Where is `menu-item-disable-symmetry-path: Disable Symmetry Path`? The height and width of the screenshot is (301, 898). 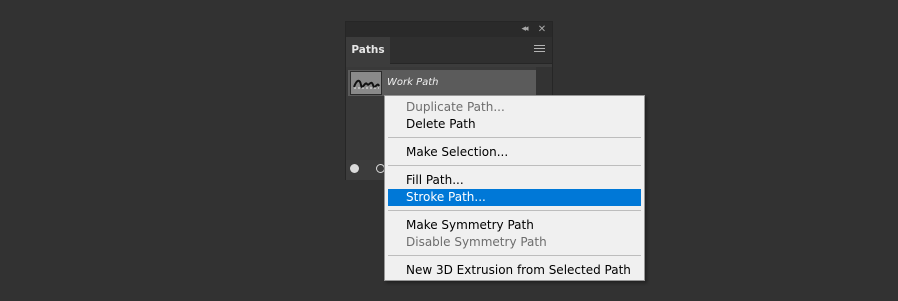 menu-item-disable-symmetry-path: Disable Symmetry Path is located at coordinates (514, 242).